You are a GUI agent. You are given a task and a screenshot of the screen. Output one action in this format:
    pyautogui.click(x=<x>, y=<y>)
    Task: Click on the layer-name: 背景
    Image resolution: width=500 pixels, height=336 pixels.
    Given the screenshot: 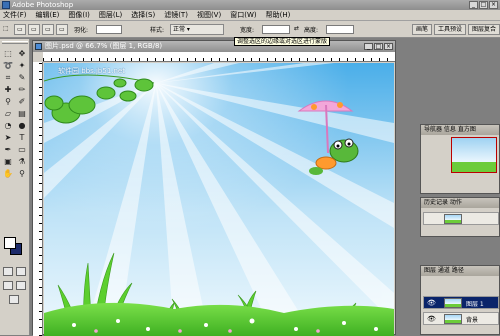 What is the action you would take?
    pyautogui.click(x=472, y=320)
    